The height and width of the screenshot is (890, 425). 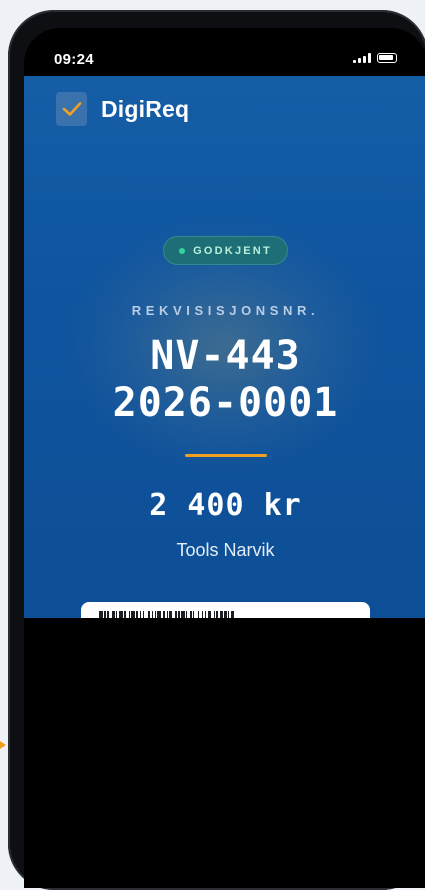 I want to click on status-icons, so click(x=375, y=58).